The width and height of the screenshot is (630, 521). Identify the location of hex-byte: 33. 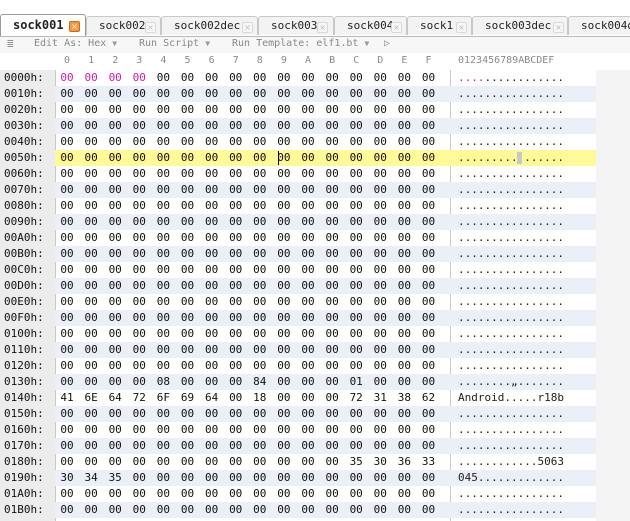
(429, 462).